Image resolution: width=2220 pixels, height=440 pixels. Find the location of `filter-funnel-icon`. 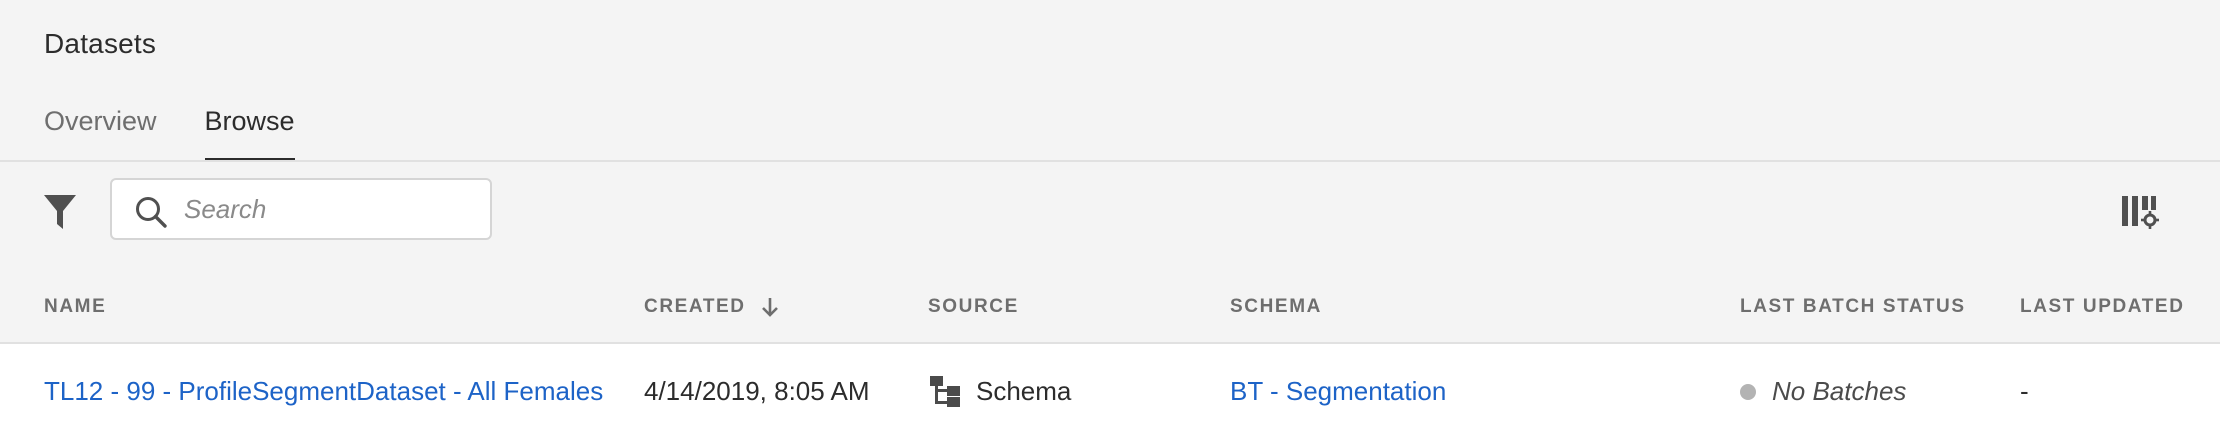

filter-funnel-icon is located at coordinates (60, 212).